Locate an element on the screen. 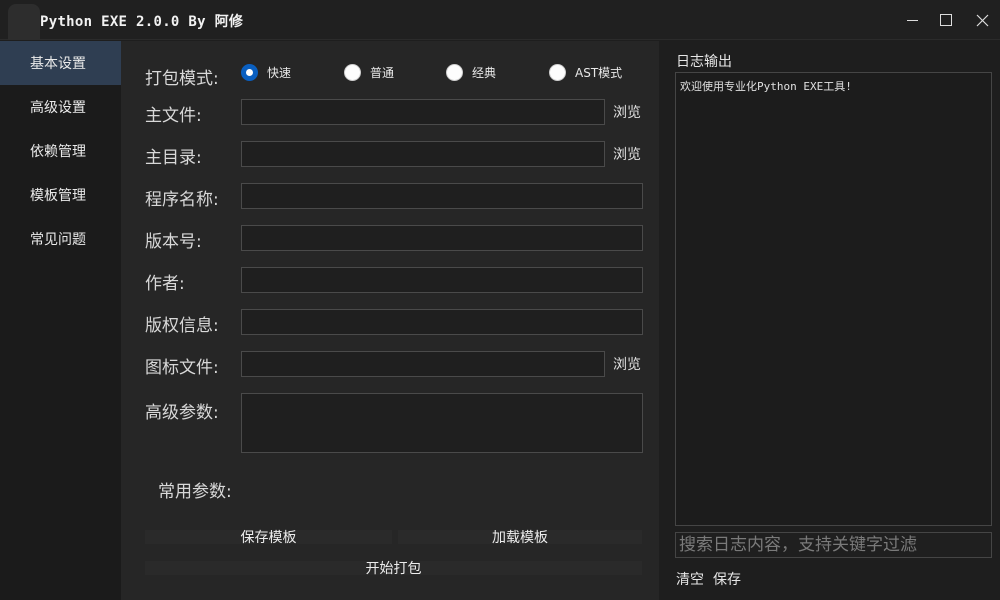  window-title: Python EXE 2.0.0 By 阿修 is located at coordinates (142, 22).